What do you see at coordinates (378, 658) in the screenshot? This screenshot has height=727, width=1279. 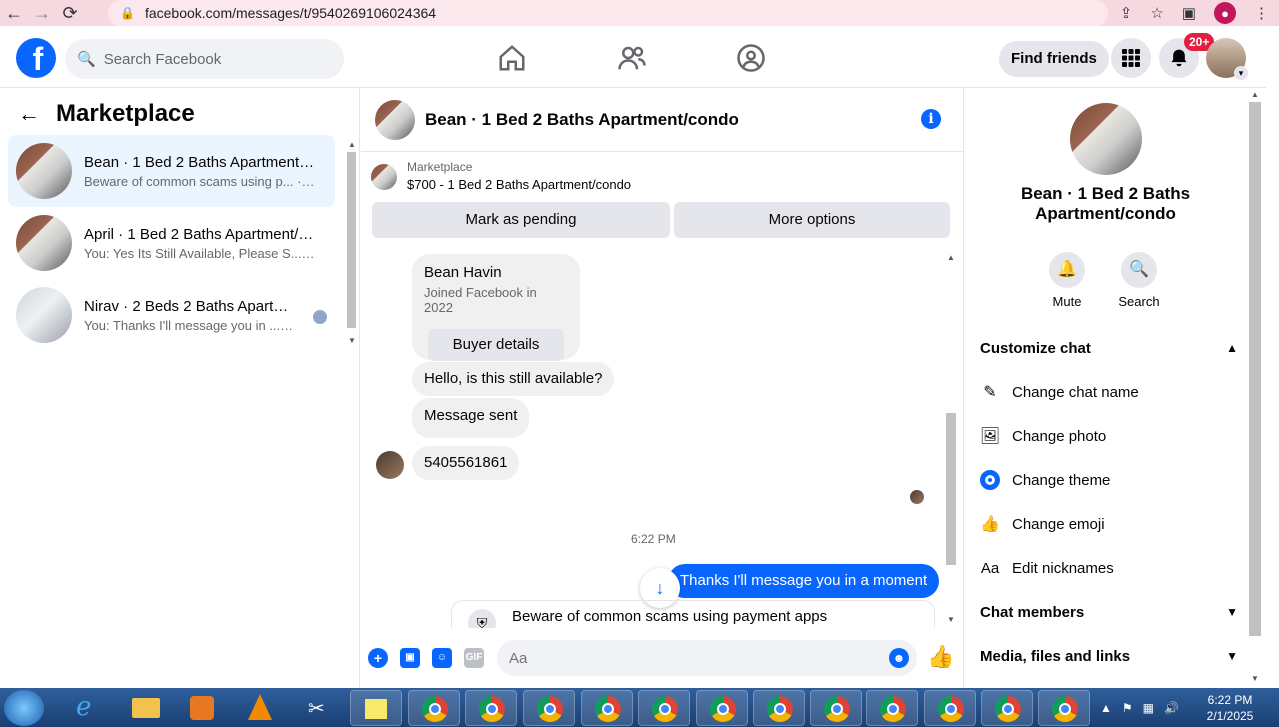 I see `plus-icon: +` at bounding box center [378, 658].